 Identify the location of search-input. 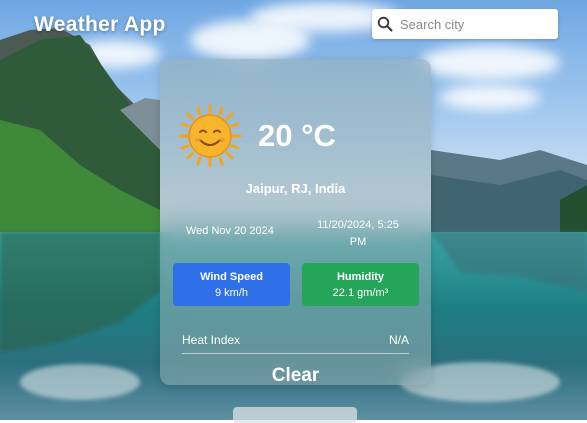
(475, 24).